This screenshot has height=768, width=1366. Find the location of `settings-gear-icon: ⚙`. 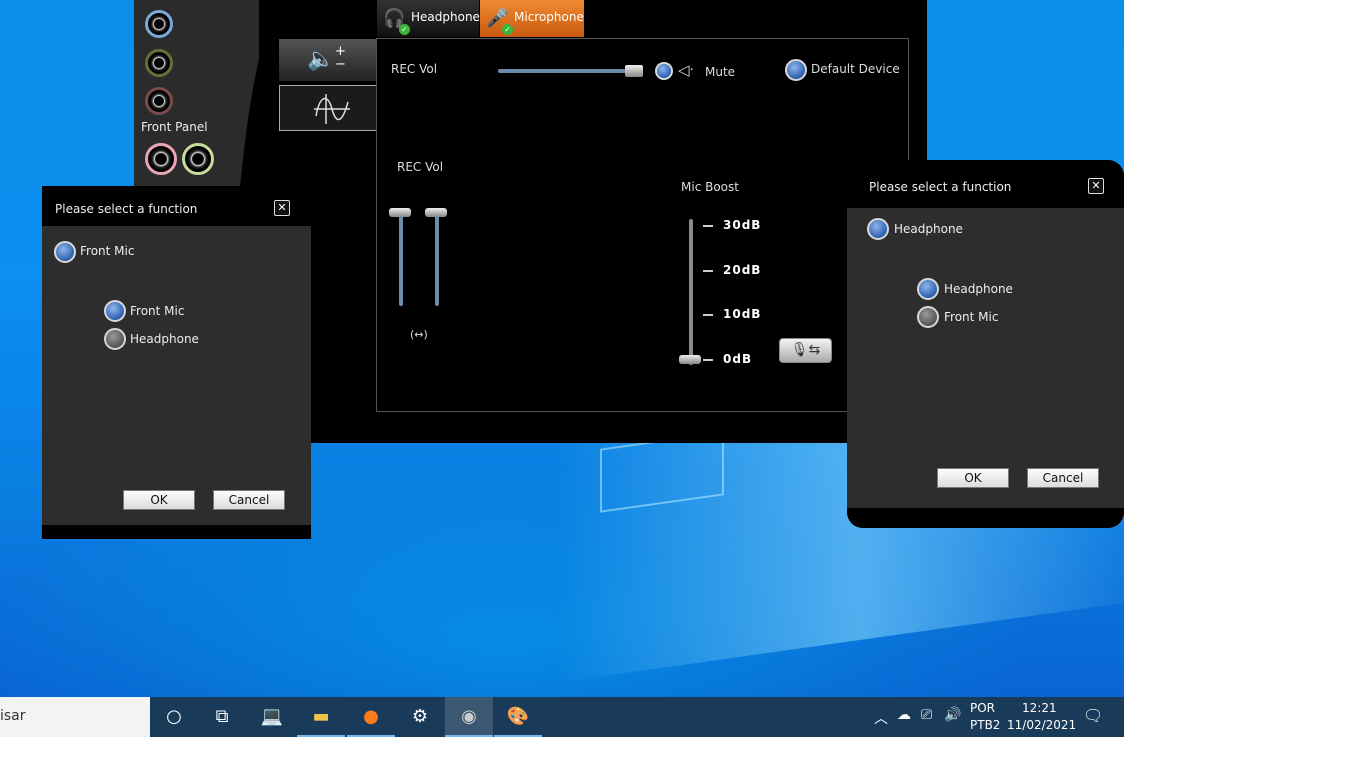

settings-gear-icon: ⚙ is located at coordinates (420, 717).